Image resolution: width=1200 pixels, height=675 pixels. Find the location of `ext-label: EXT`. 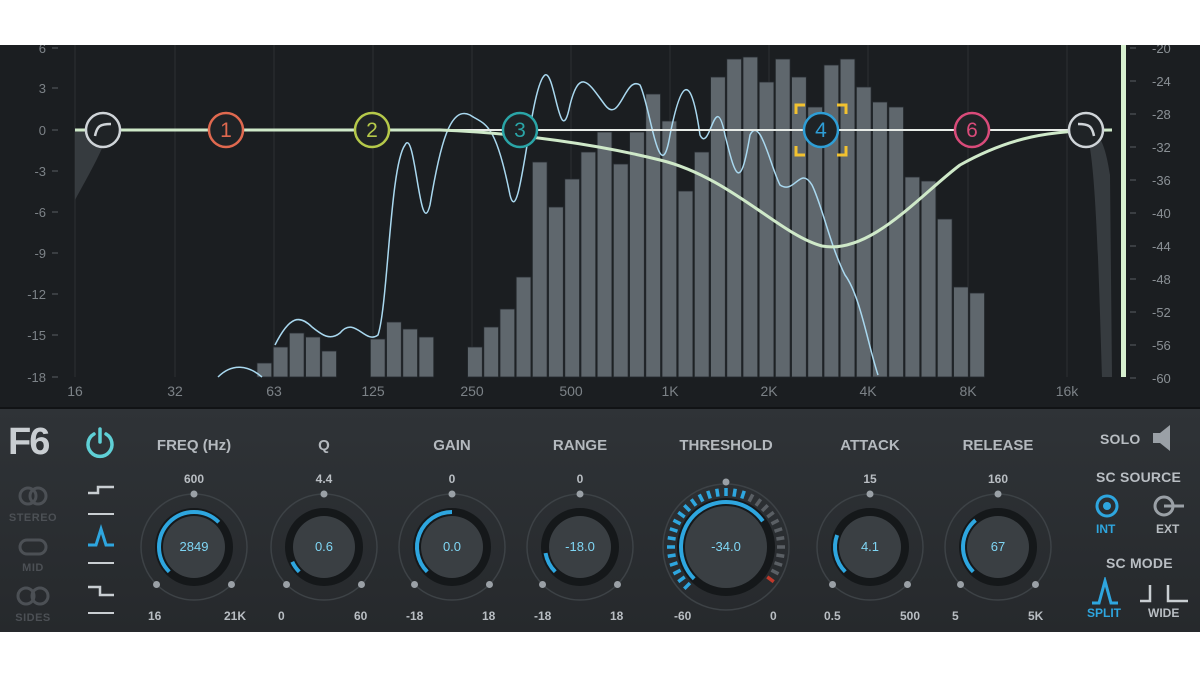

ext-label: EXT is located at coordinates (1167, 529).